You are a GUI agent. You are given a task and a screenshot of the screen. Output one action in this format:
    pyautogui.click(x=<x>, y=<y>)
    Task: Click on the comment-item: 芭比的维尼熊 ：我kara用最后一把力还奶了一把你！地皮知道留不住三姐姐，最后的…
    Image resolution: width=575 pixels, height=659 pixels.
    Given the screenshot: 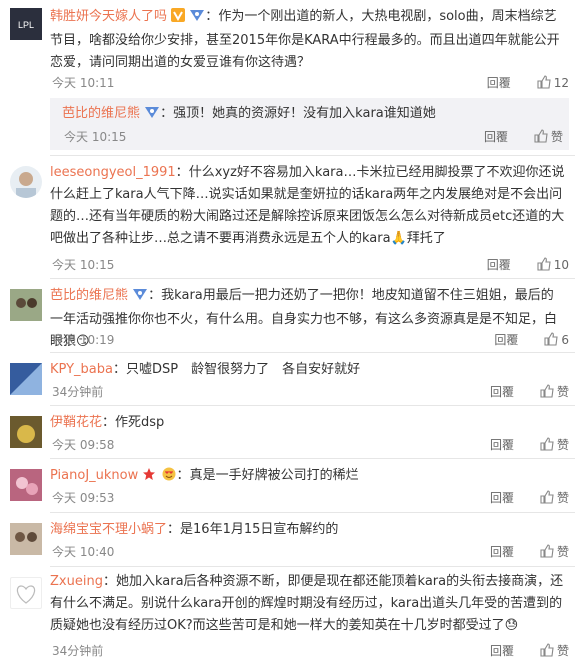 What is the action you would take?
    pyautogui.click(x=287, y=316)
    